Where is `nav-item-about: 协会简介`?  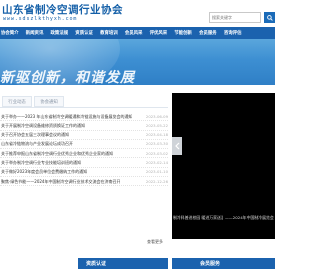 nav-item-about: 协会简介 is located at coordinates (11, 33).